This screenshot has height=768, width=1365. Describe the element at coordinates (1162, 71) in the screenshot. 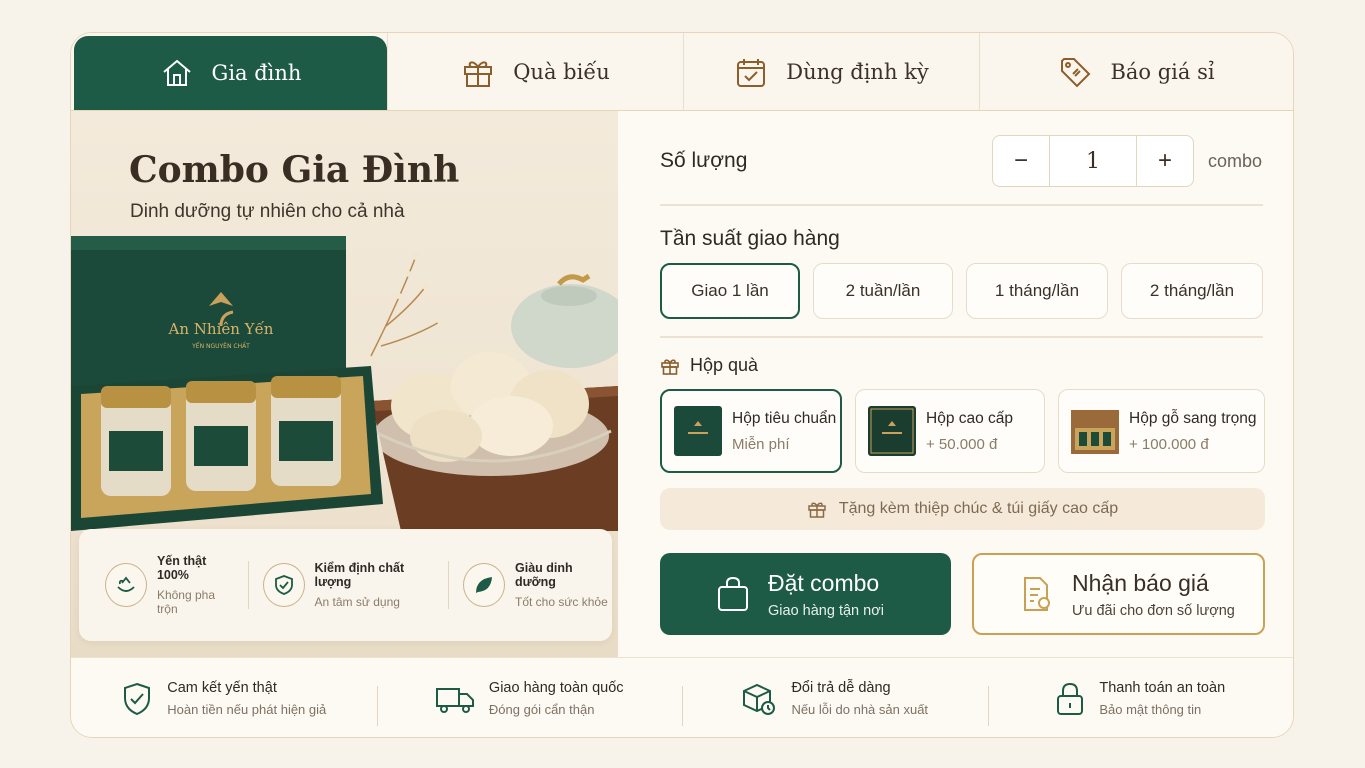

I see `tab-label: Báo giá sỉ` at that location.